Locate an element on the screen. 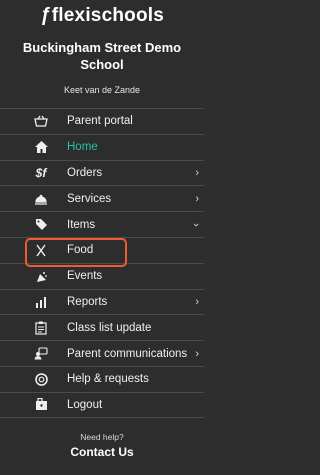 This screenshot has width=320, height=475. menu-item-help-requests: Help & requests is located at coordinates (102, 378).